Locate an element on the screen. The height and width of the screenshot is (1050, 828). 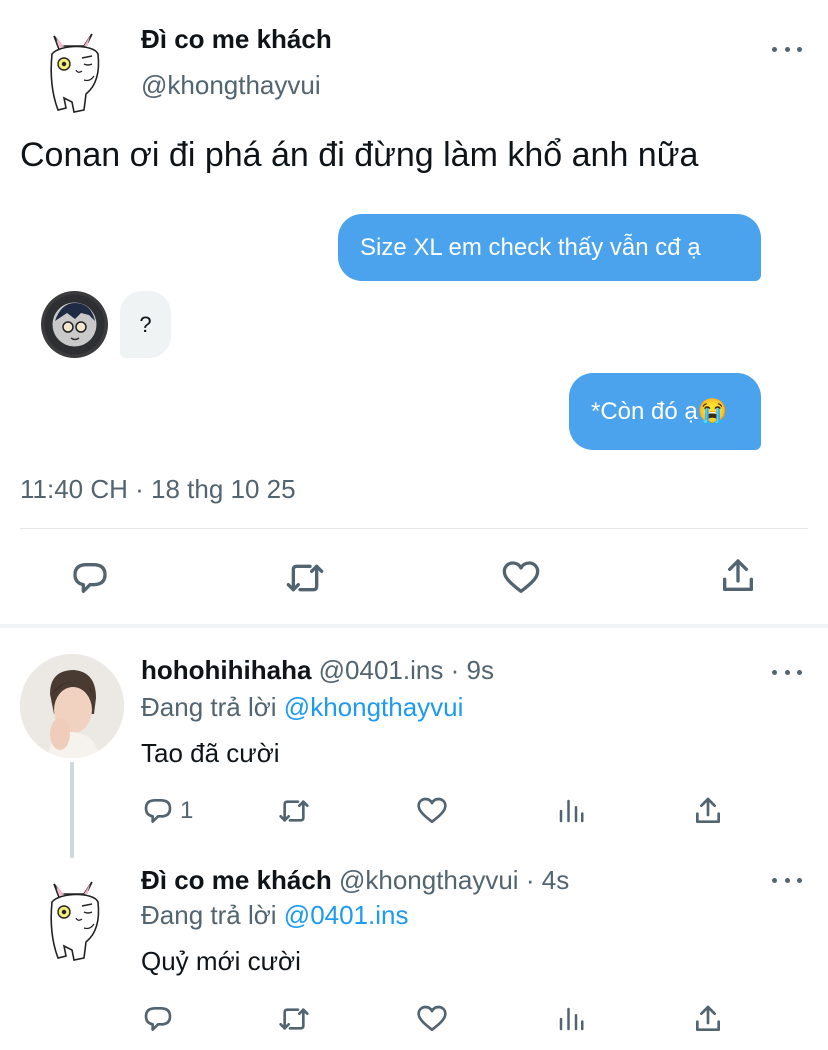
reply-author-handle: @khongthayvui is located at coordinates (429, 880).